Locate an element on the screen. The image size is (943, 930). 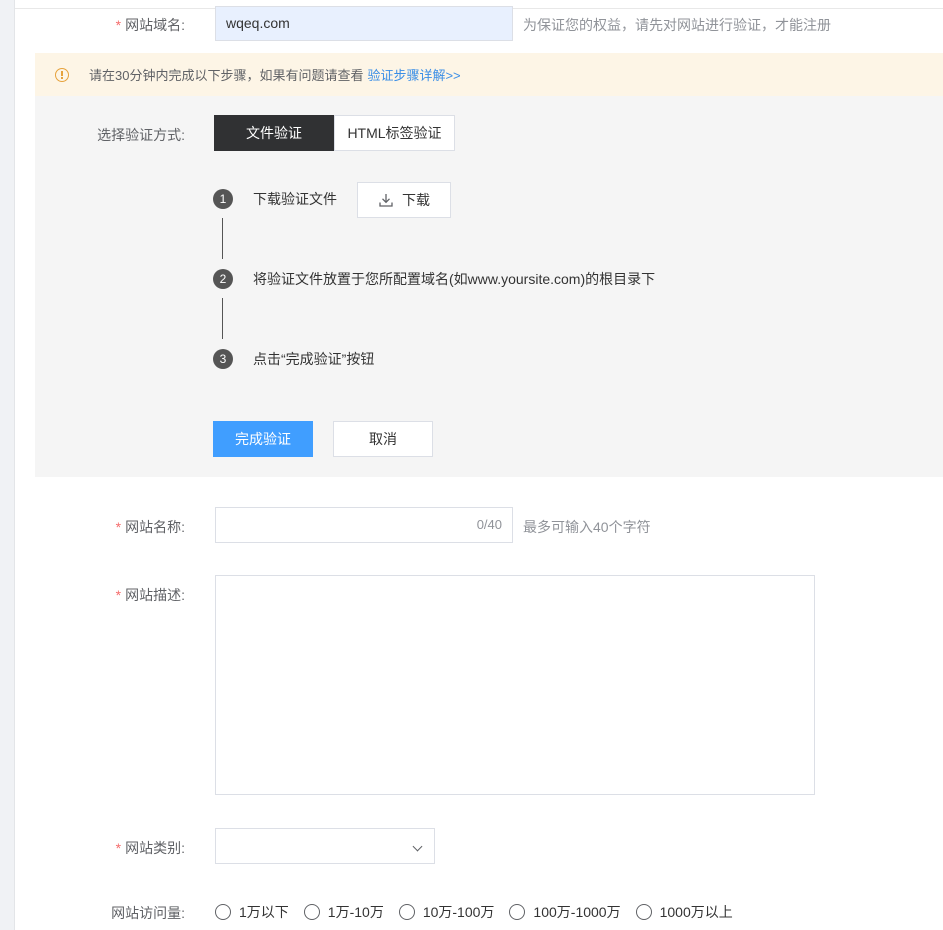
site-name-hint: 最多可输入40个字符 is located at coordinates (587, 527).